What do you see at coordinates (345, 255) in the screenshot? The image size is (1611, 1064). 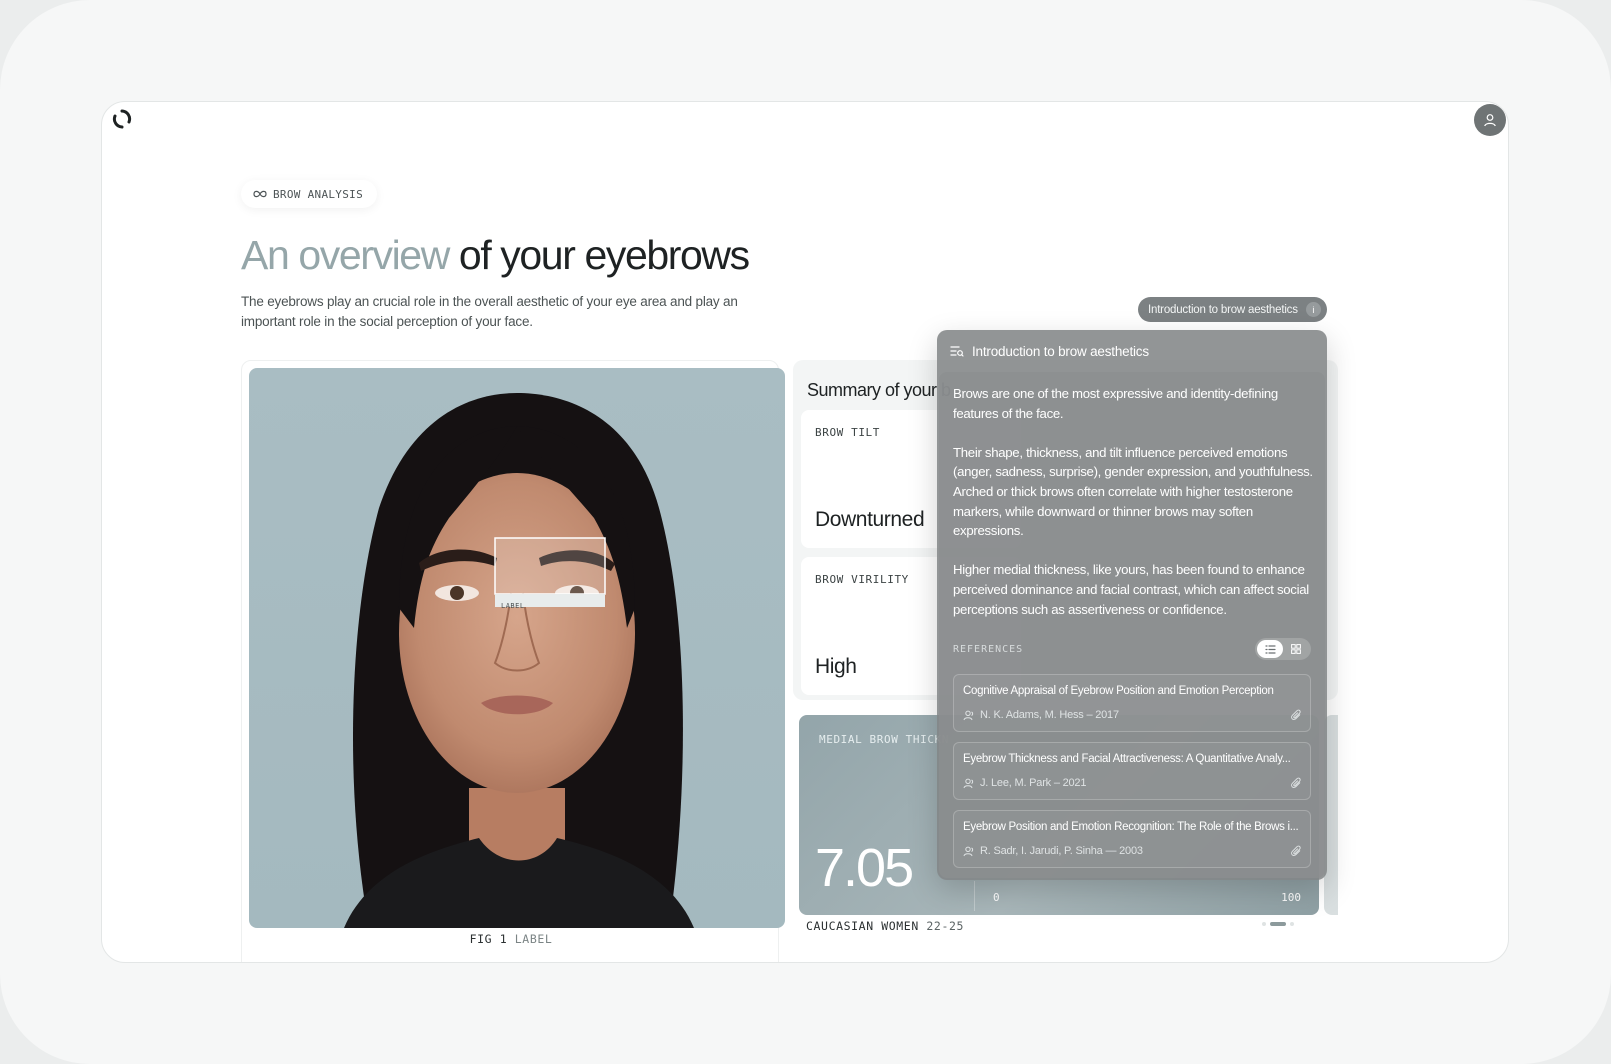 I see `title-accent: An overview` at bounding box center [345, 255].